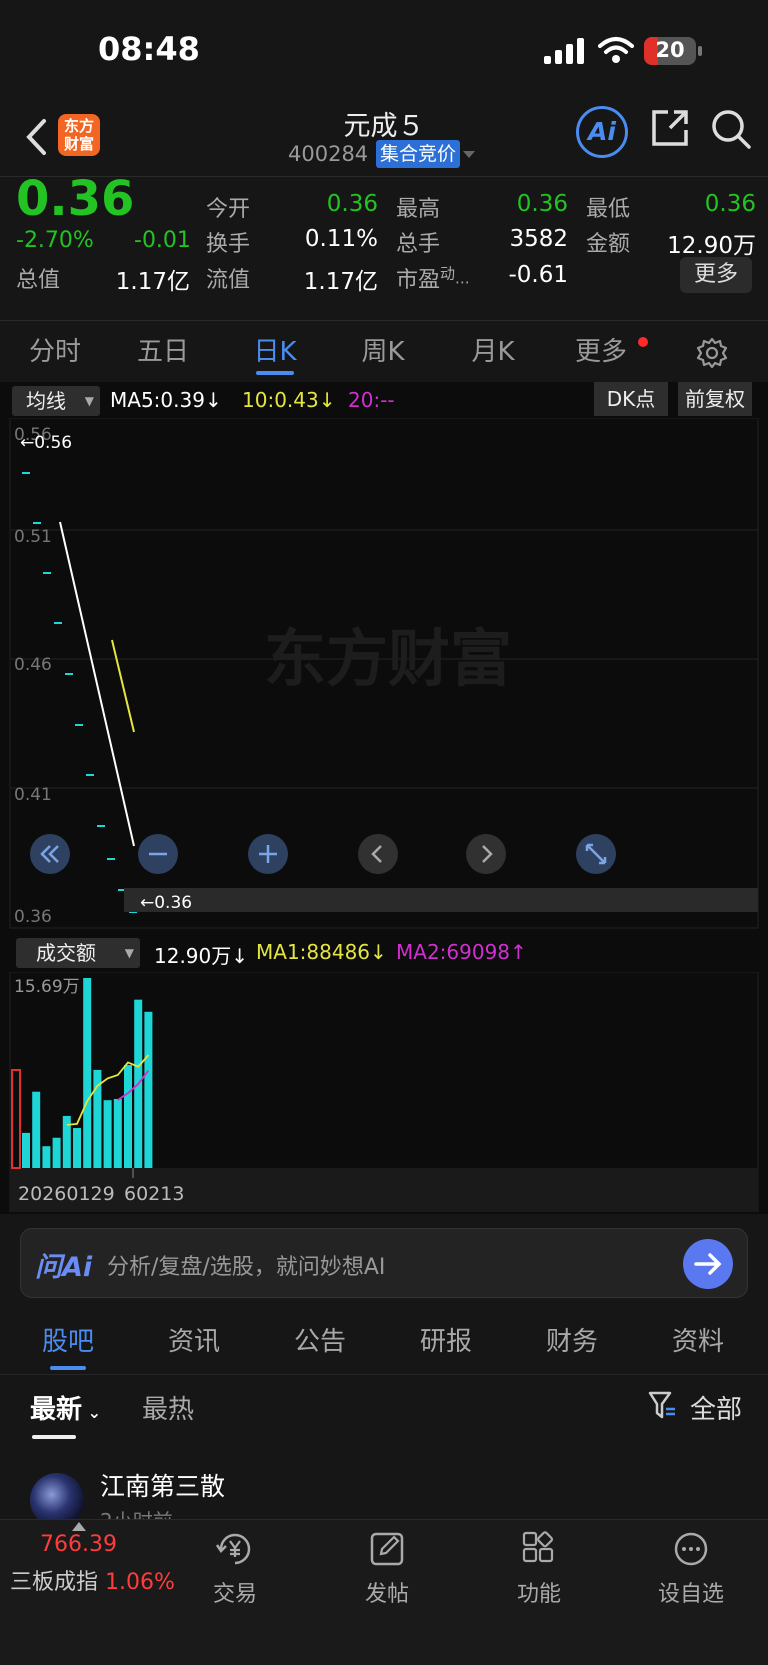 The height and width of the screenshot is (1665, 768). Describe the element at coordinates (78, 1544) in the screenshot. I see `index-value: 766.39` at that location.